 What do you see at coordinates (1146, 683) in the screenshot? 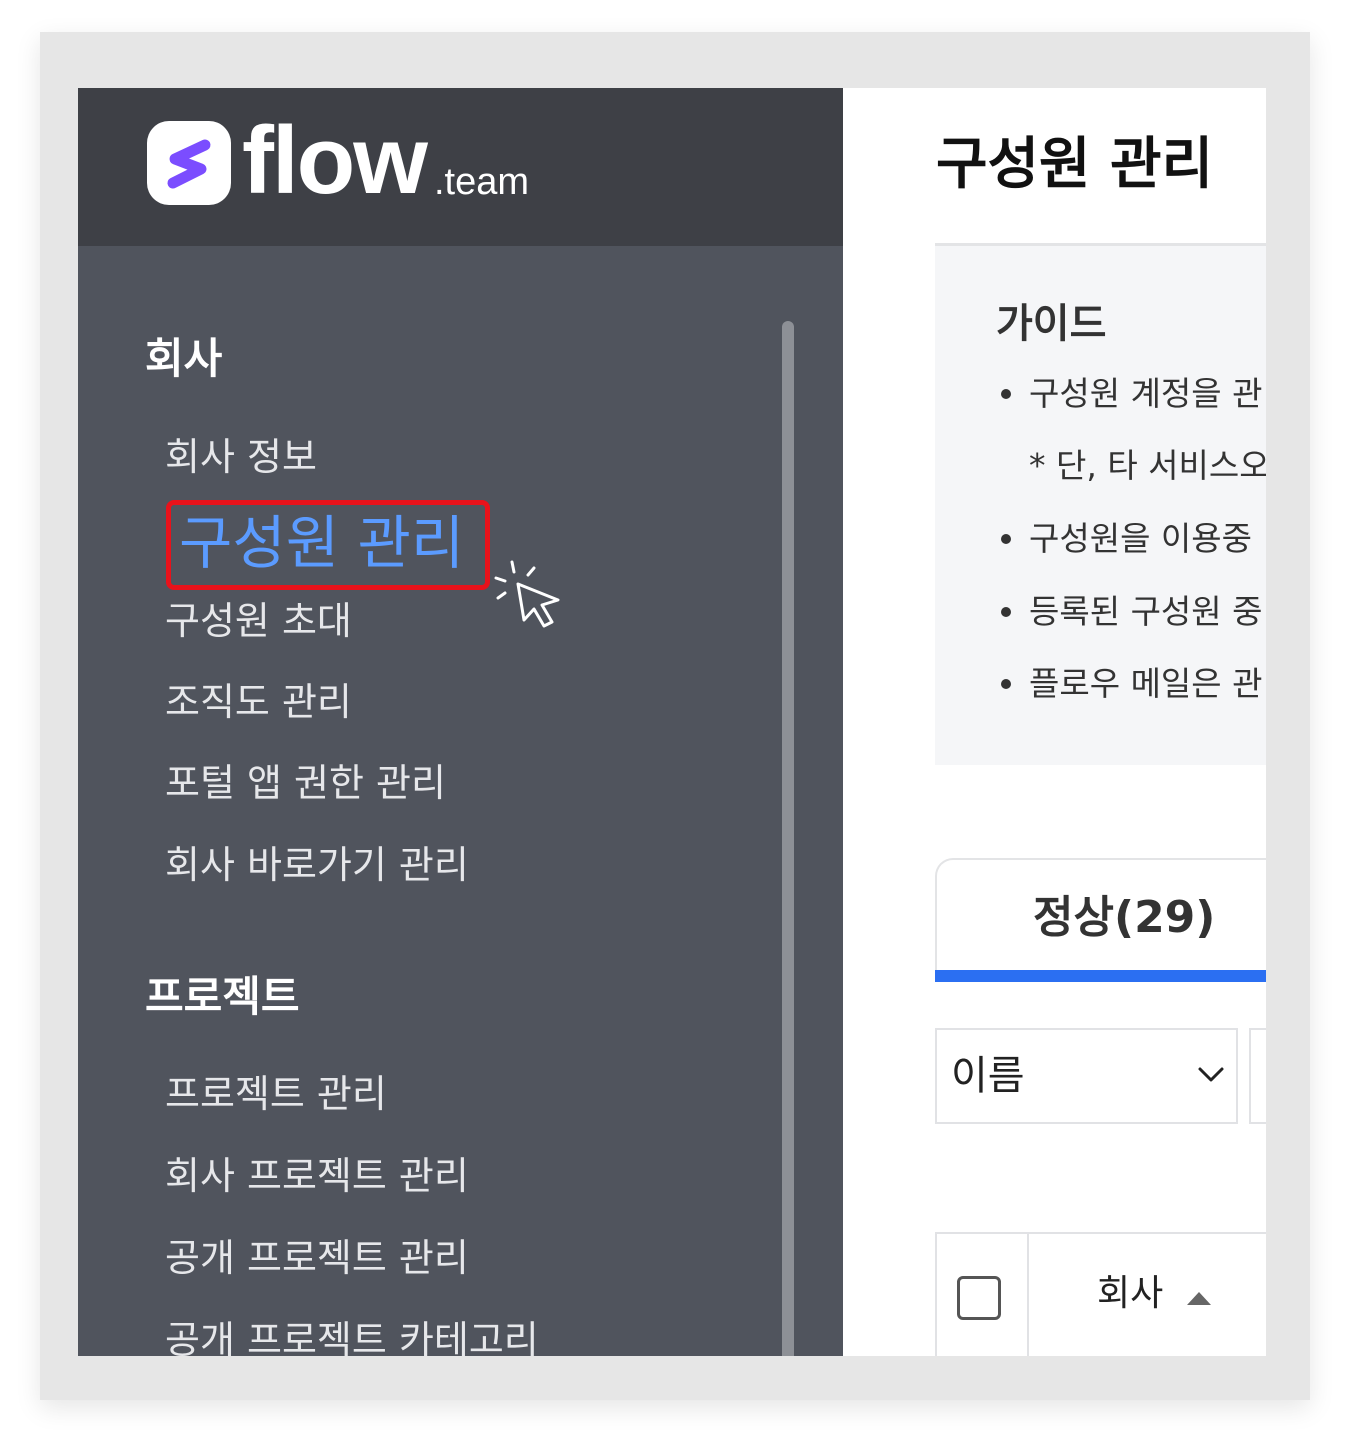
I see `guide-line: 플로우 메일은 관` at bounding box center [1146, 683].